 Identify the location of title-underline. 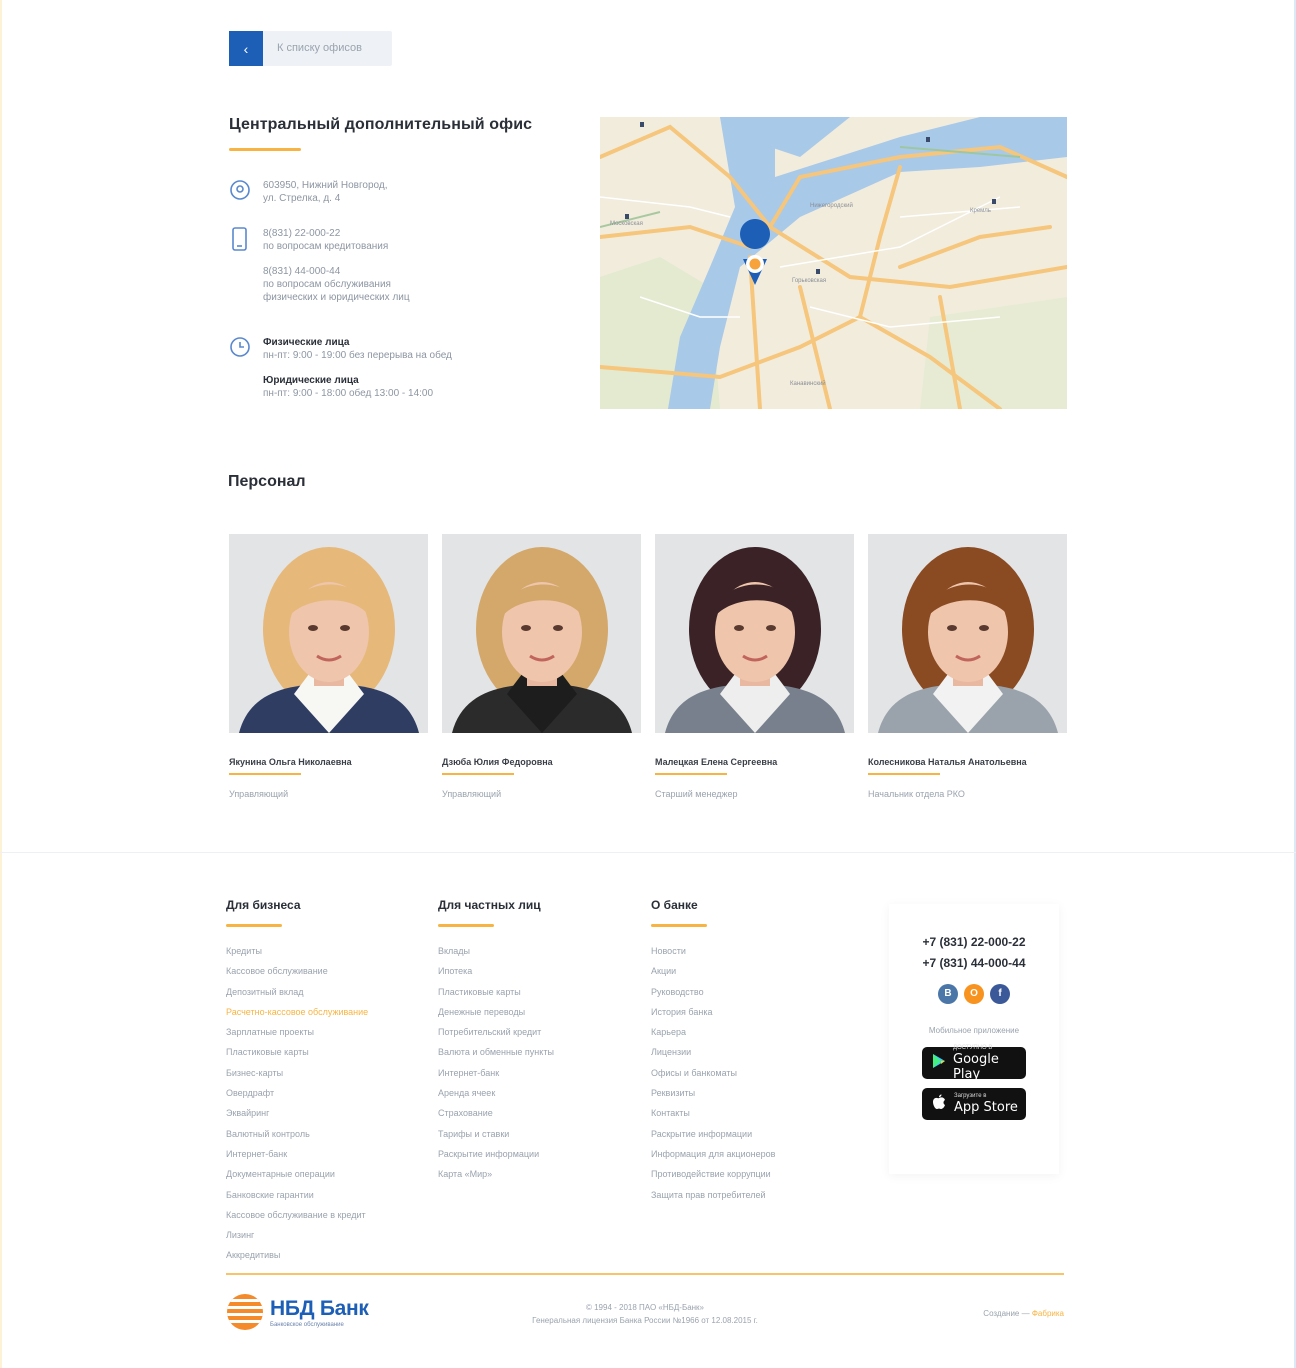
(265, 149).